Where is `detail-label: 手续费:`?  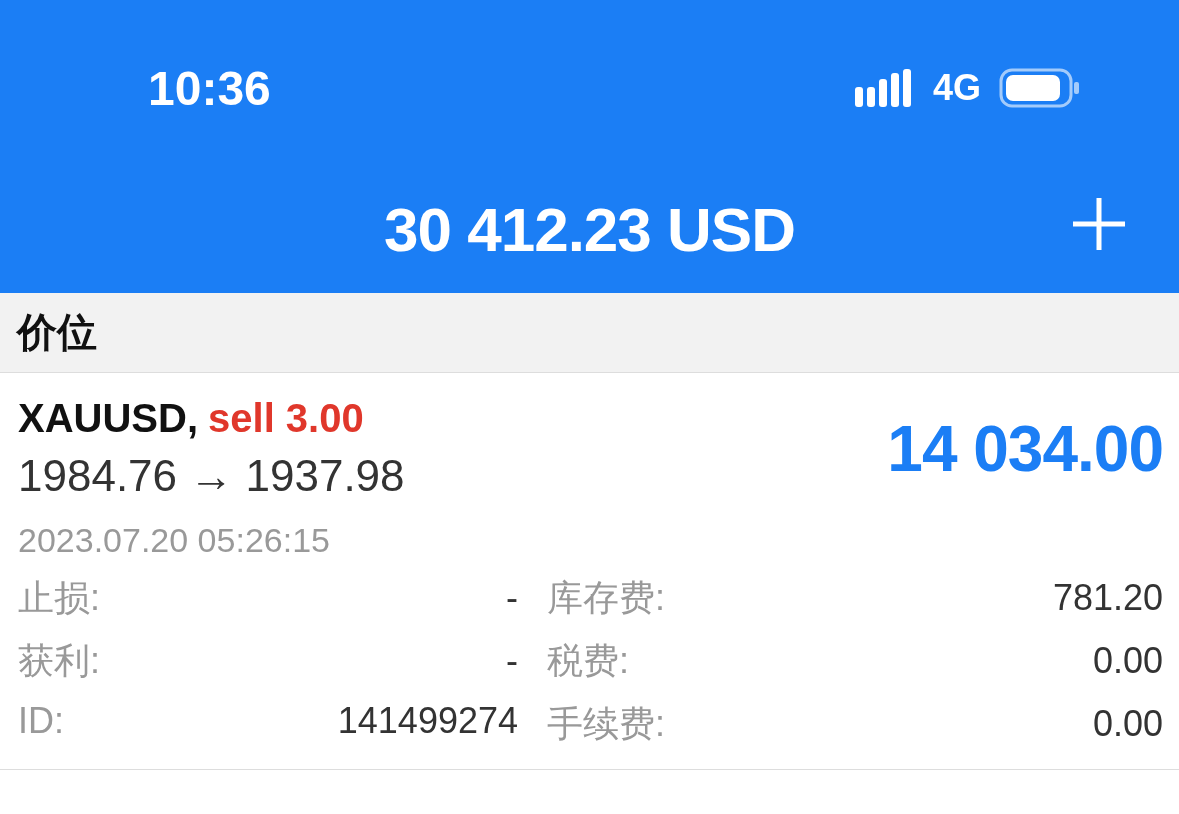 detail-label: 手续费: is located at coordinates (606, 724).